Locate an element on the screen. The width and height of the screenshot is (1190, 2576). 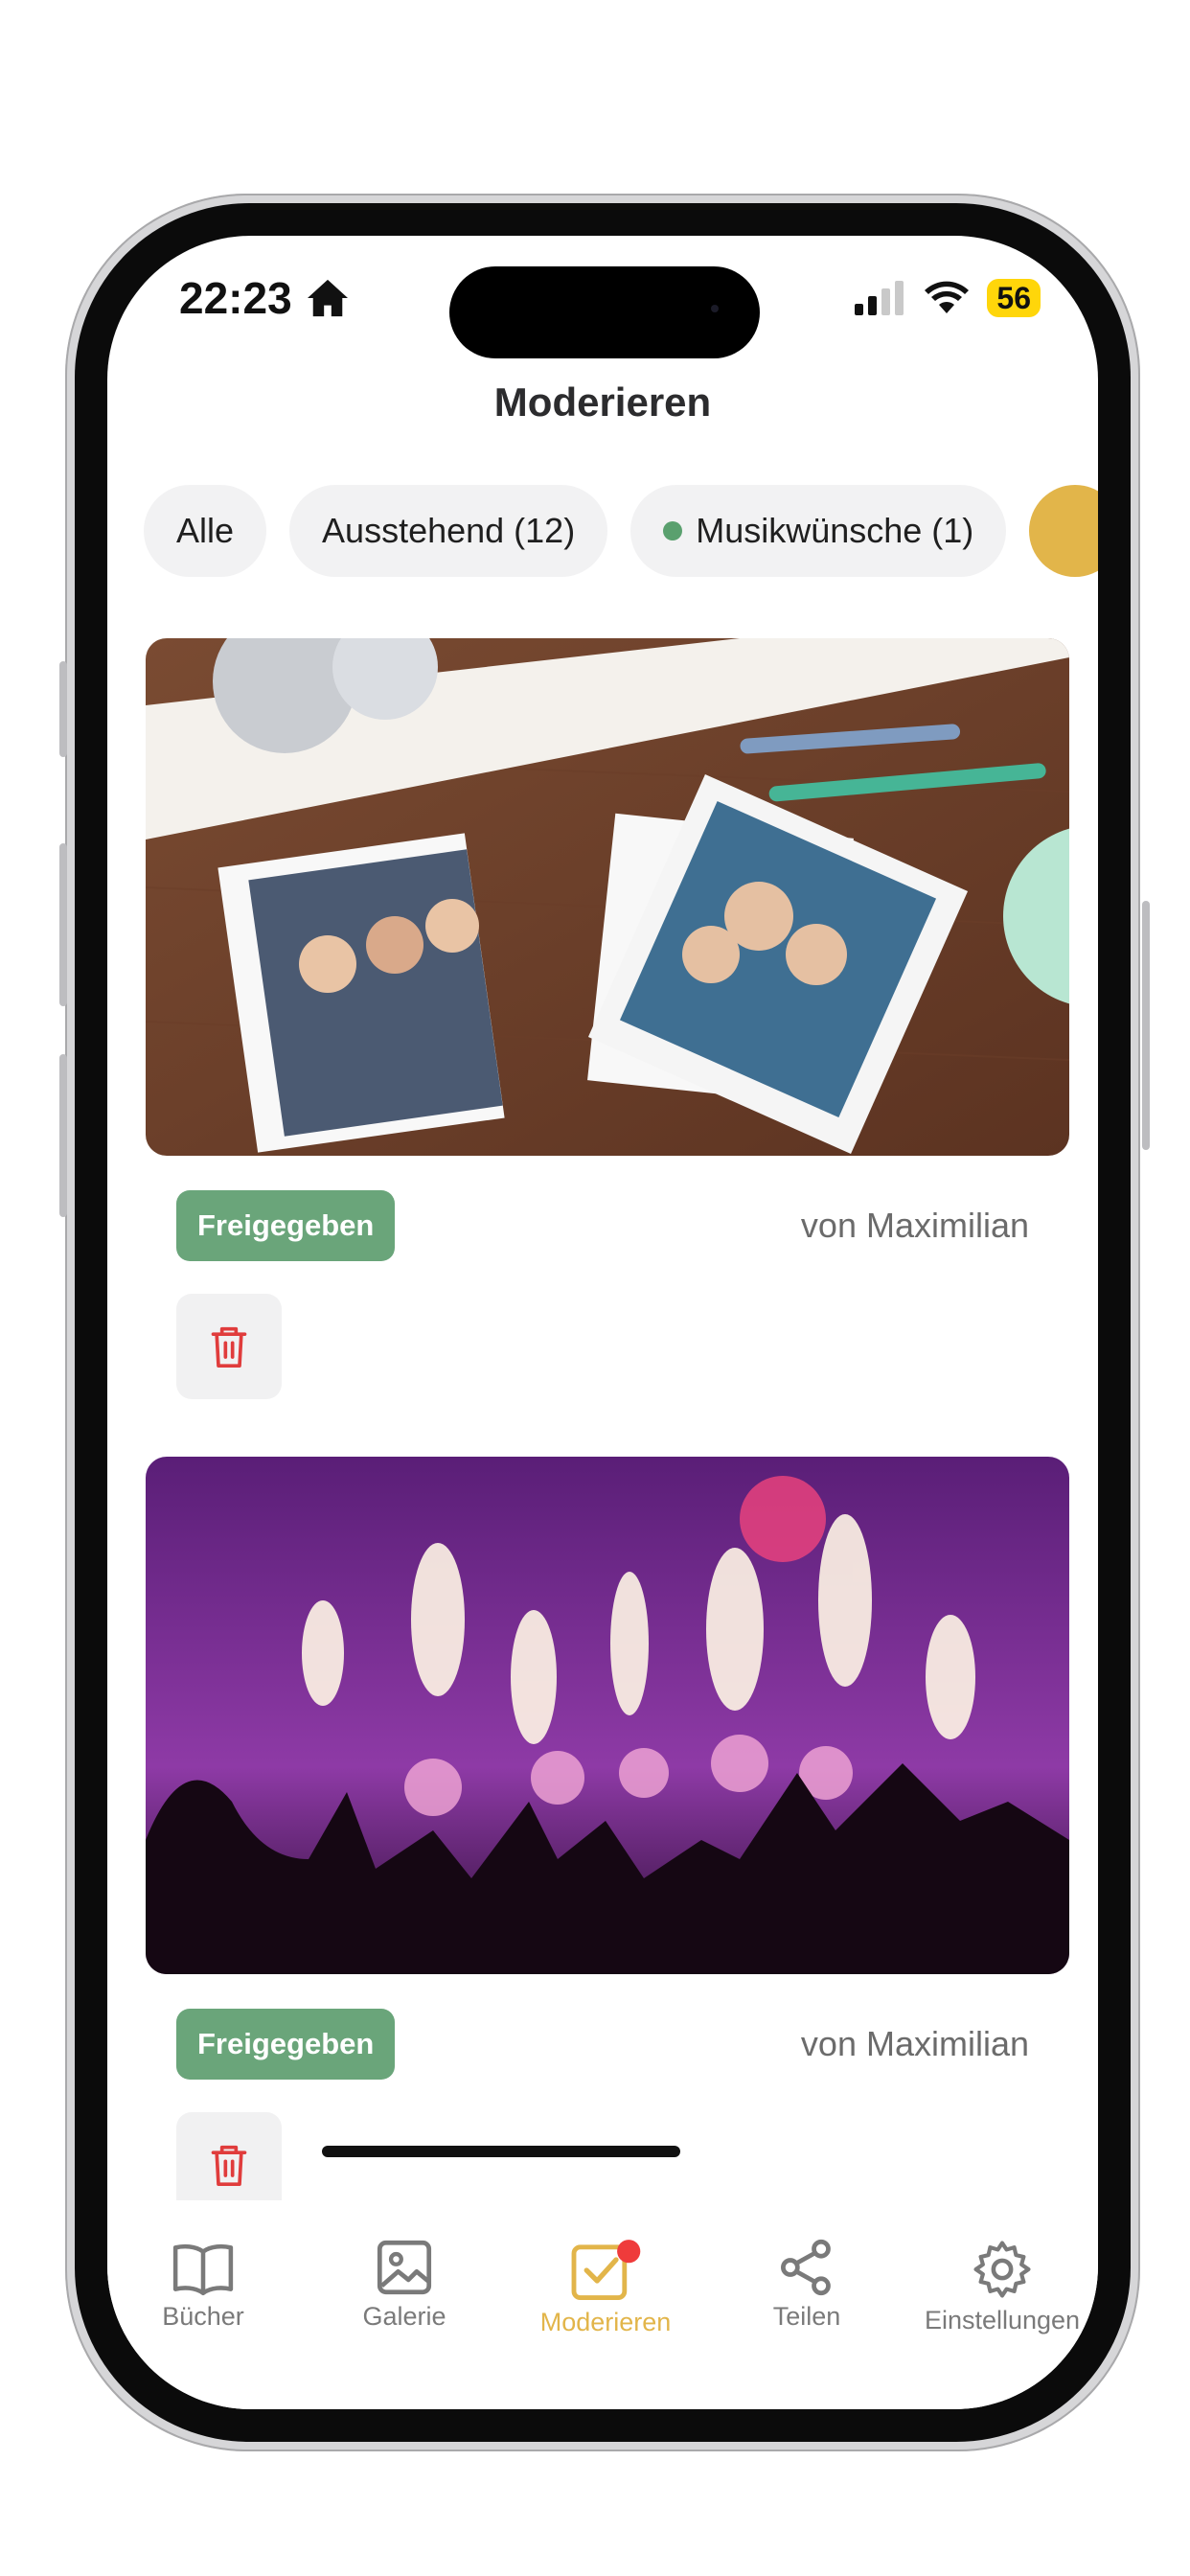
tab-moderate-label: Moderieren is located at coordinates (606, 2322).